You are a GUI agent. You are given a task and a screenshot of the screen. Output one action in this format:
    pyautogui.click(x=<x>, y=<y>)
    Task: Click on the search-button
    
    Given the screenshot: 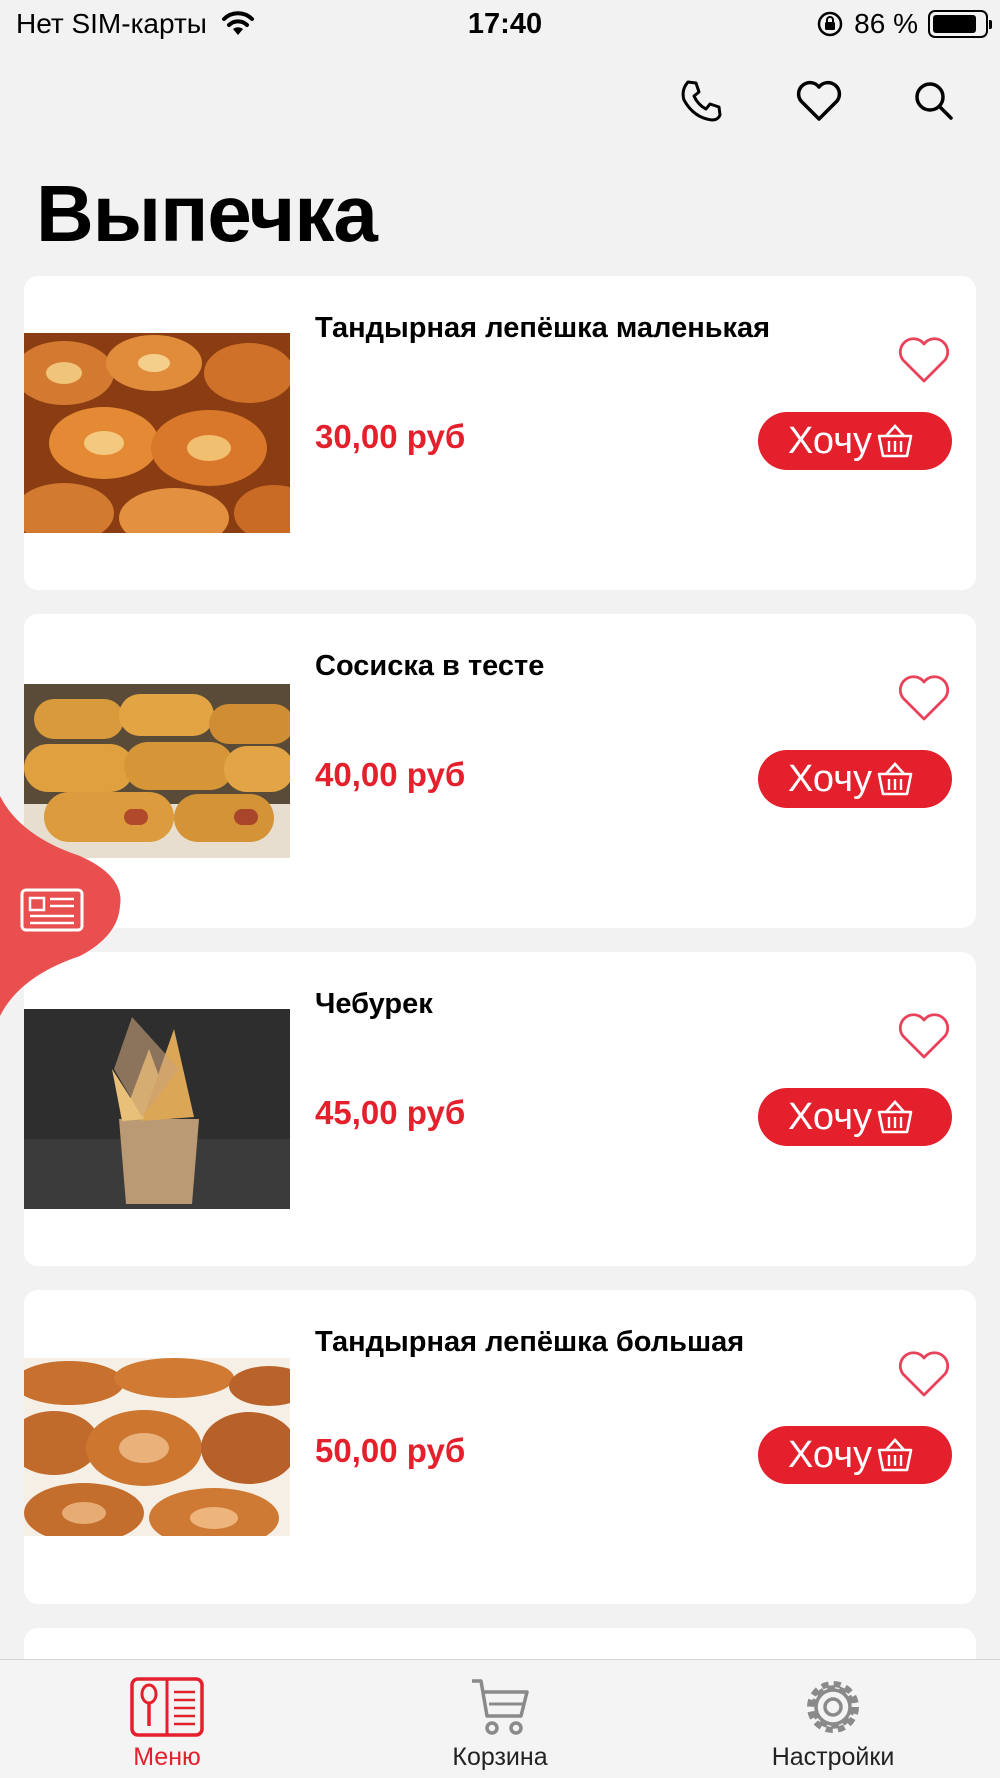 What is the action you would take?
    pyautogui.click(x=934, y=101)
    